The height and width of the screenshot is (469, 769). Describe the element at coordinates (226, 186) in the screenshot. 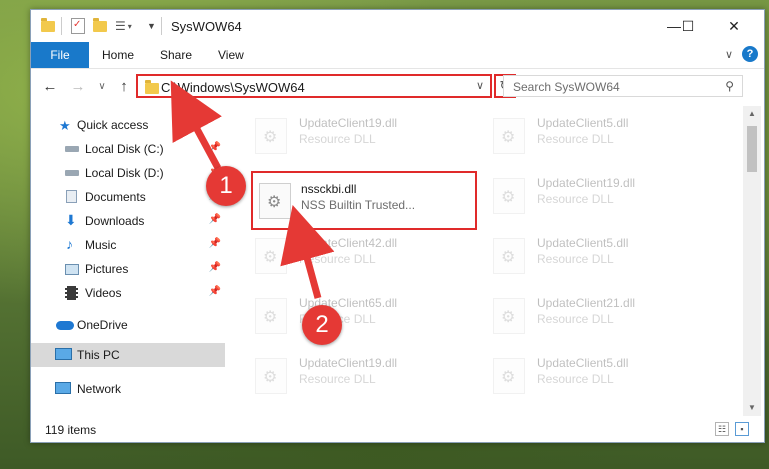

I see `step-1-badge: 1` at that location.